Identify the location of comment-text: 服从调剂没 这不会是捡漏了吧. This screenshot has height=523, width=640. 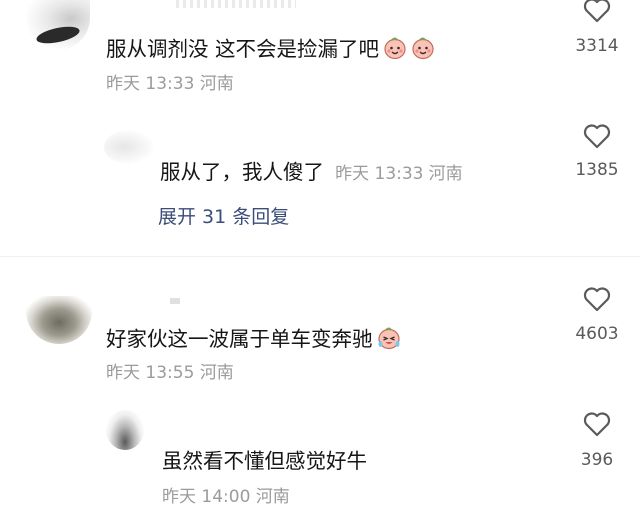
(270, 48).